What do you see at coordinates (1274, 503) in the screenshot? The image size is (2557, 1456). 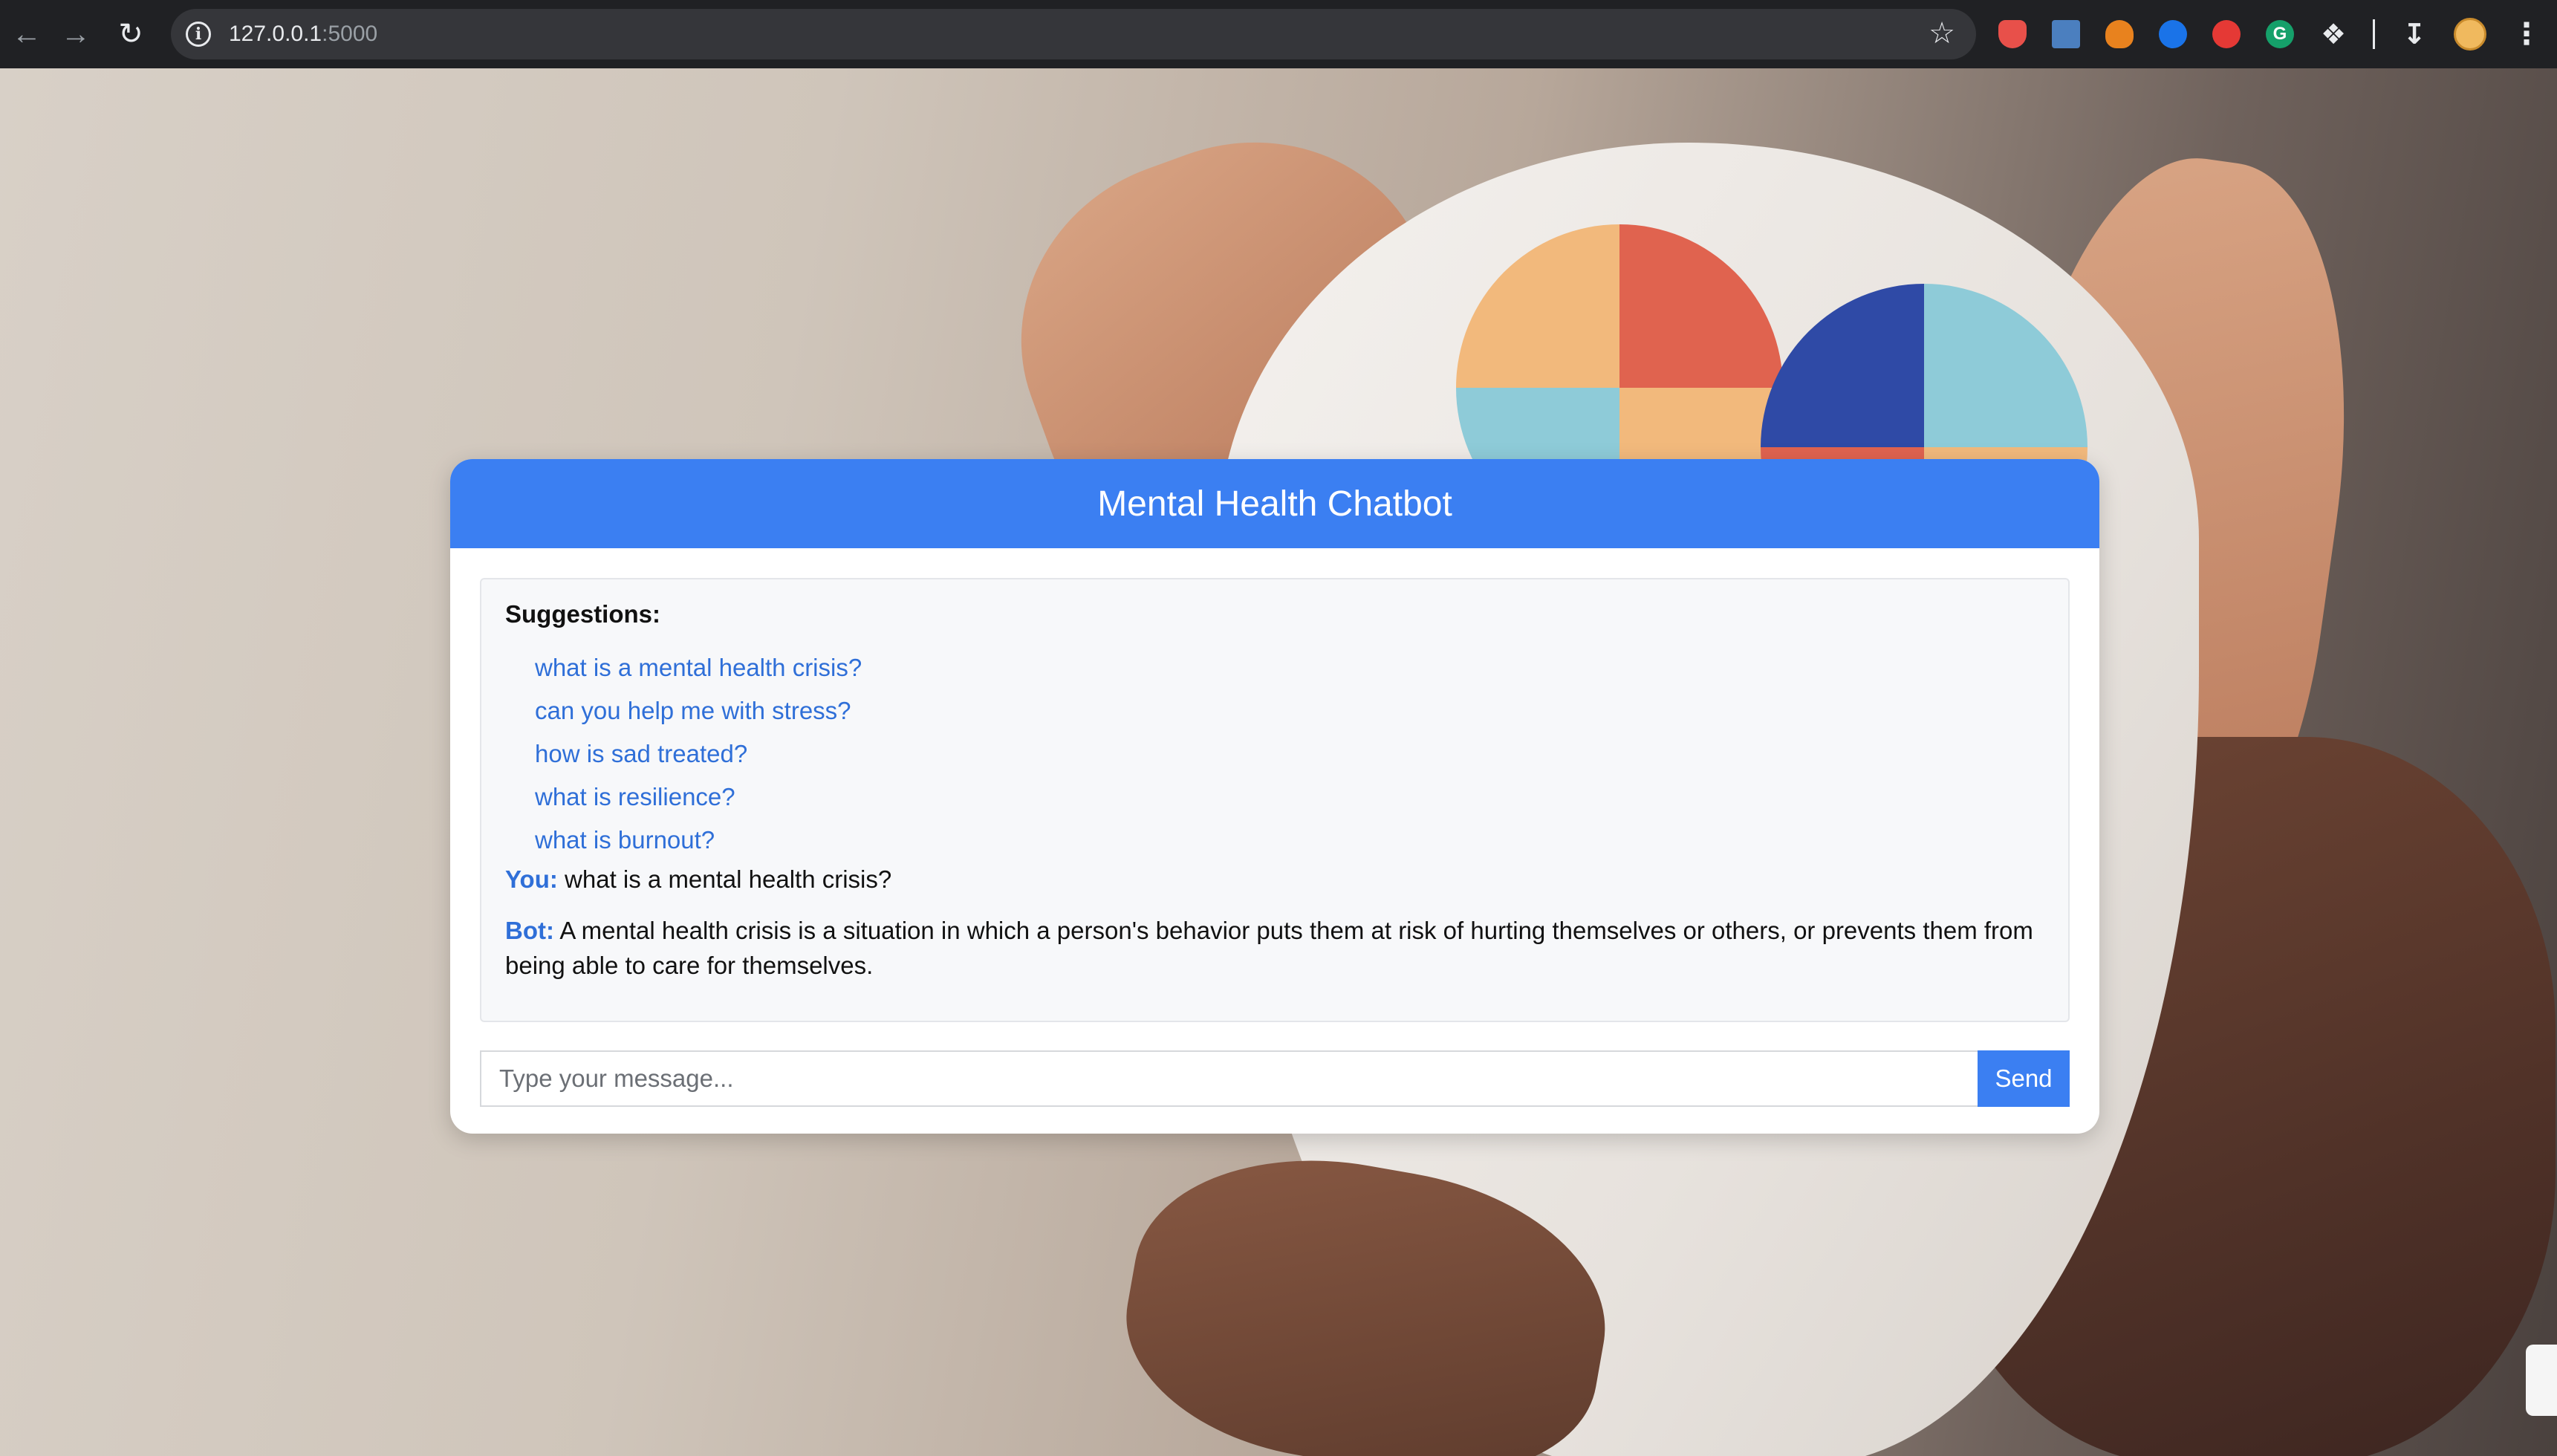 I see `chatbot-title: Mental Health Chatbot` at bounding box center [1274, 503].